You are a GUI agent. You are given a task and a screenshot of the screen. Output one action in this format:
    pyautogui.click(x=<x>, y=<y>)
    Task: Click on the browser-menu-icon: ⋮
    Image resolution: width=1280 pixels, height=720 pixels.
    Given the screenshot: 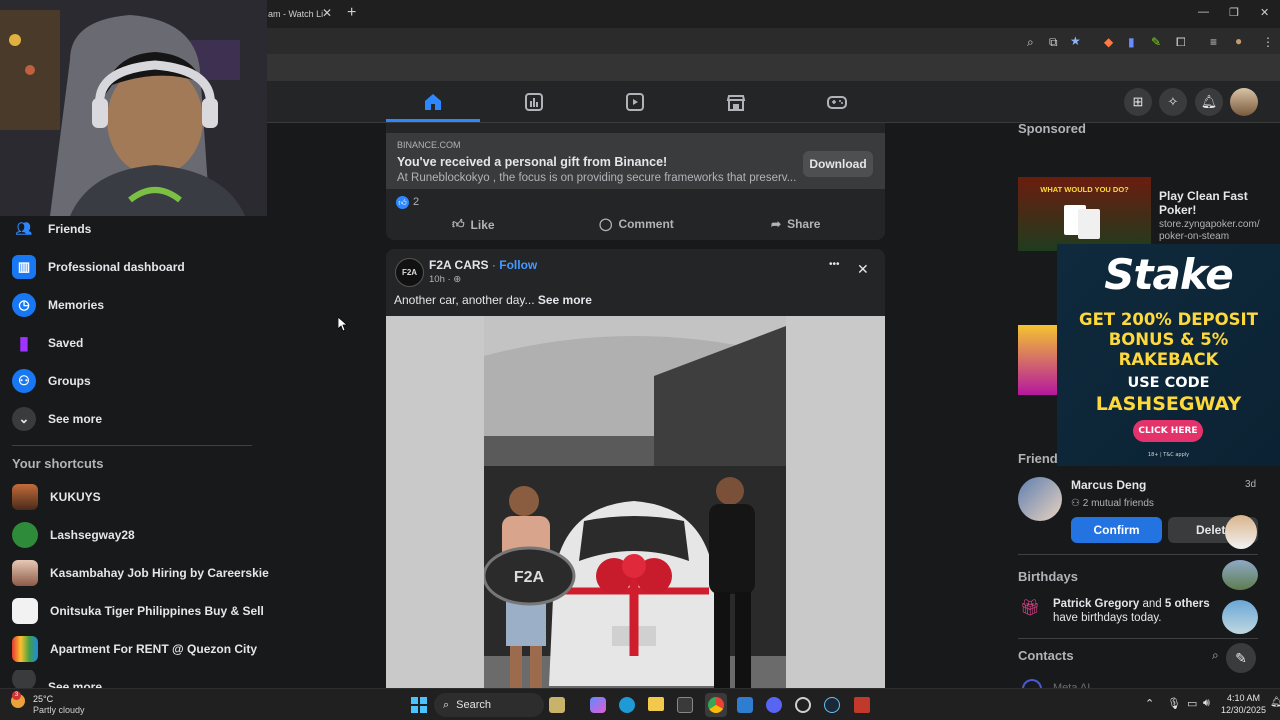 What is the action you would take?
    pyautogui.click(x=1268, y=42)
    